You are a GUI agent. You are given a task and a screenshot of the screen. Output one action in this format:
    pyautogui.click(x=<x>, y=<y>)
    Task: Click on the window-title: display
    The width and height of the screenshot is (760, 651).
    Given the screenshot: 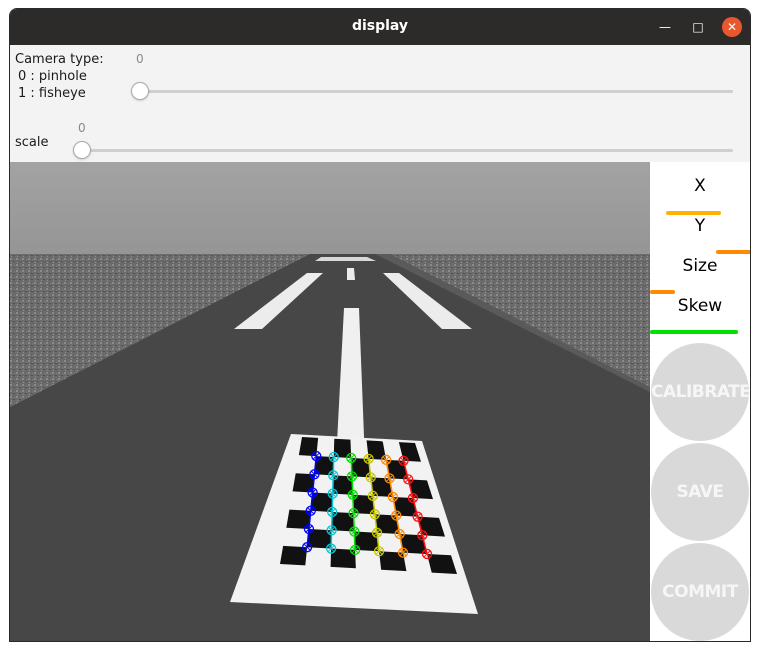 What is the action you would take?
    pyautogui.click(x=380, y=26)
    